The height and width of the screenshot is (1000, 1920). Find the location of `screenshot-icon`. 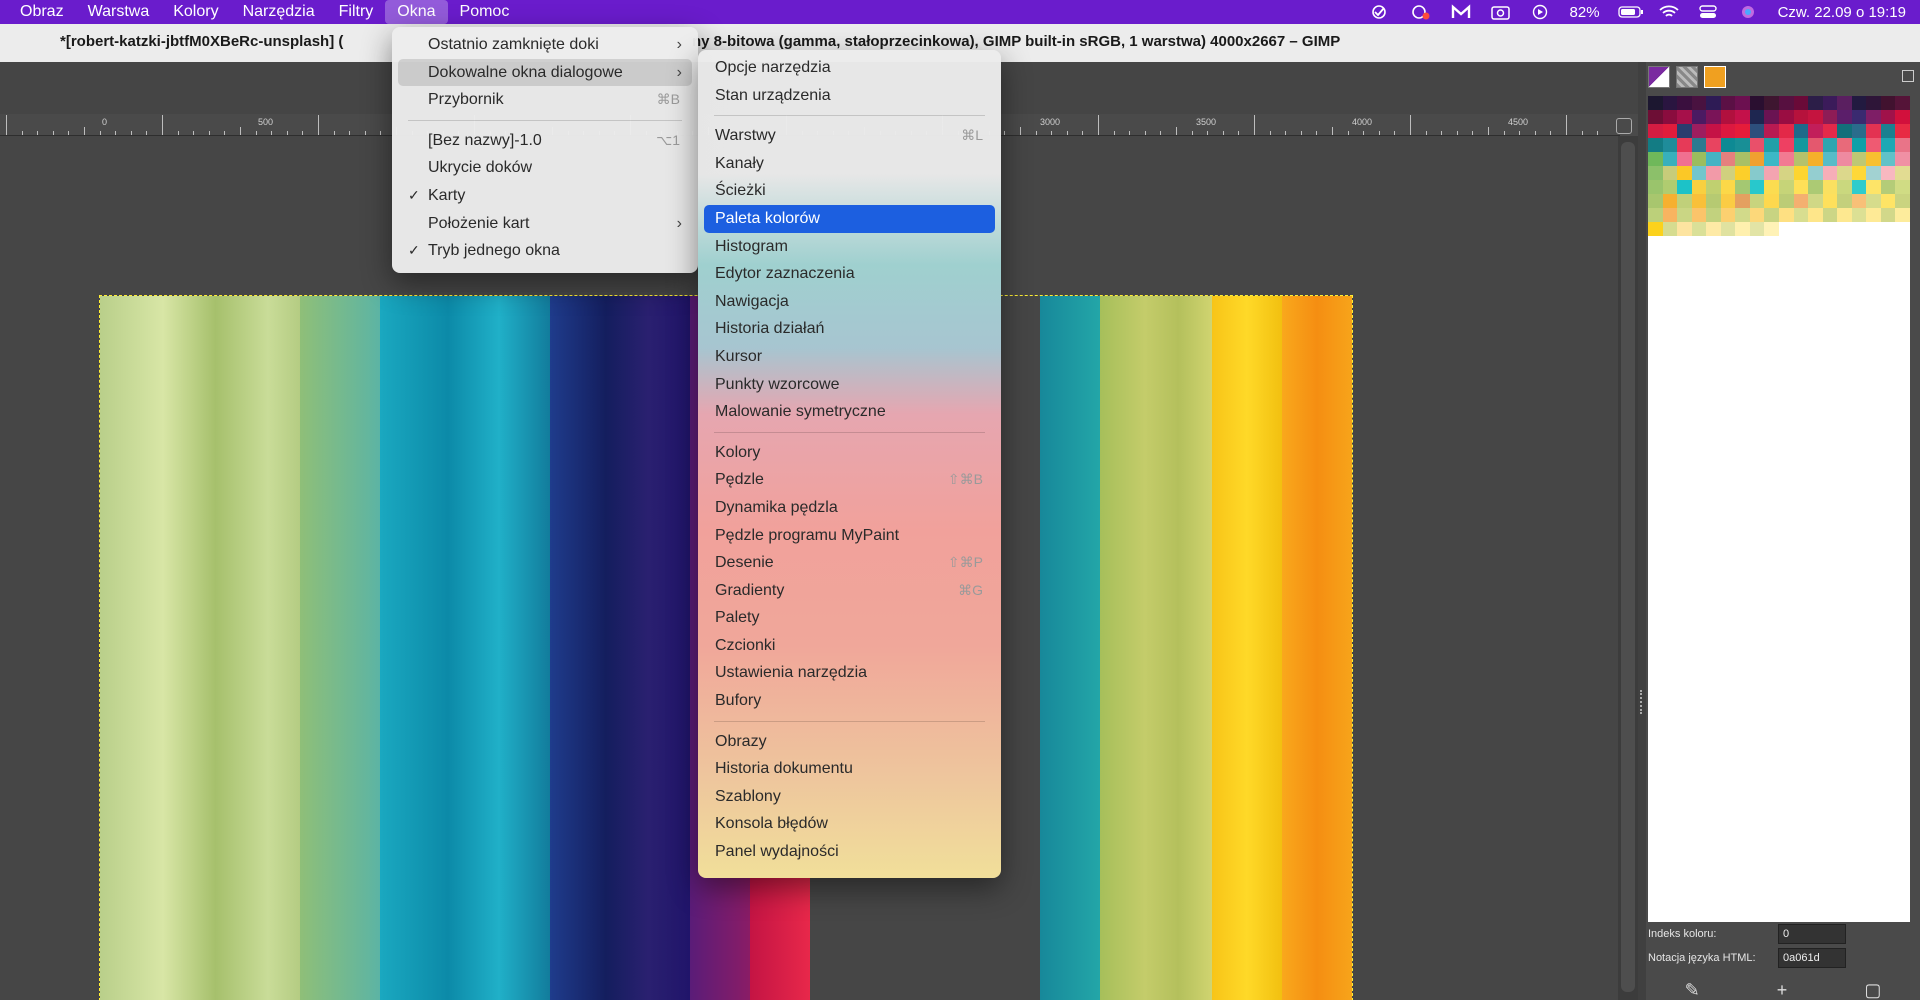

screenshot-icon is located at coordinates (1501, 12).